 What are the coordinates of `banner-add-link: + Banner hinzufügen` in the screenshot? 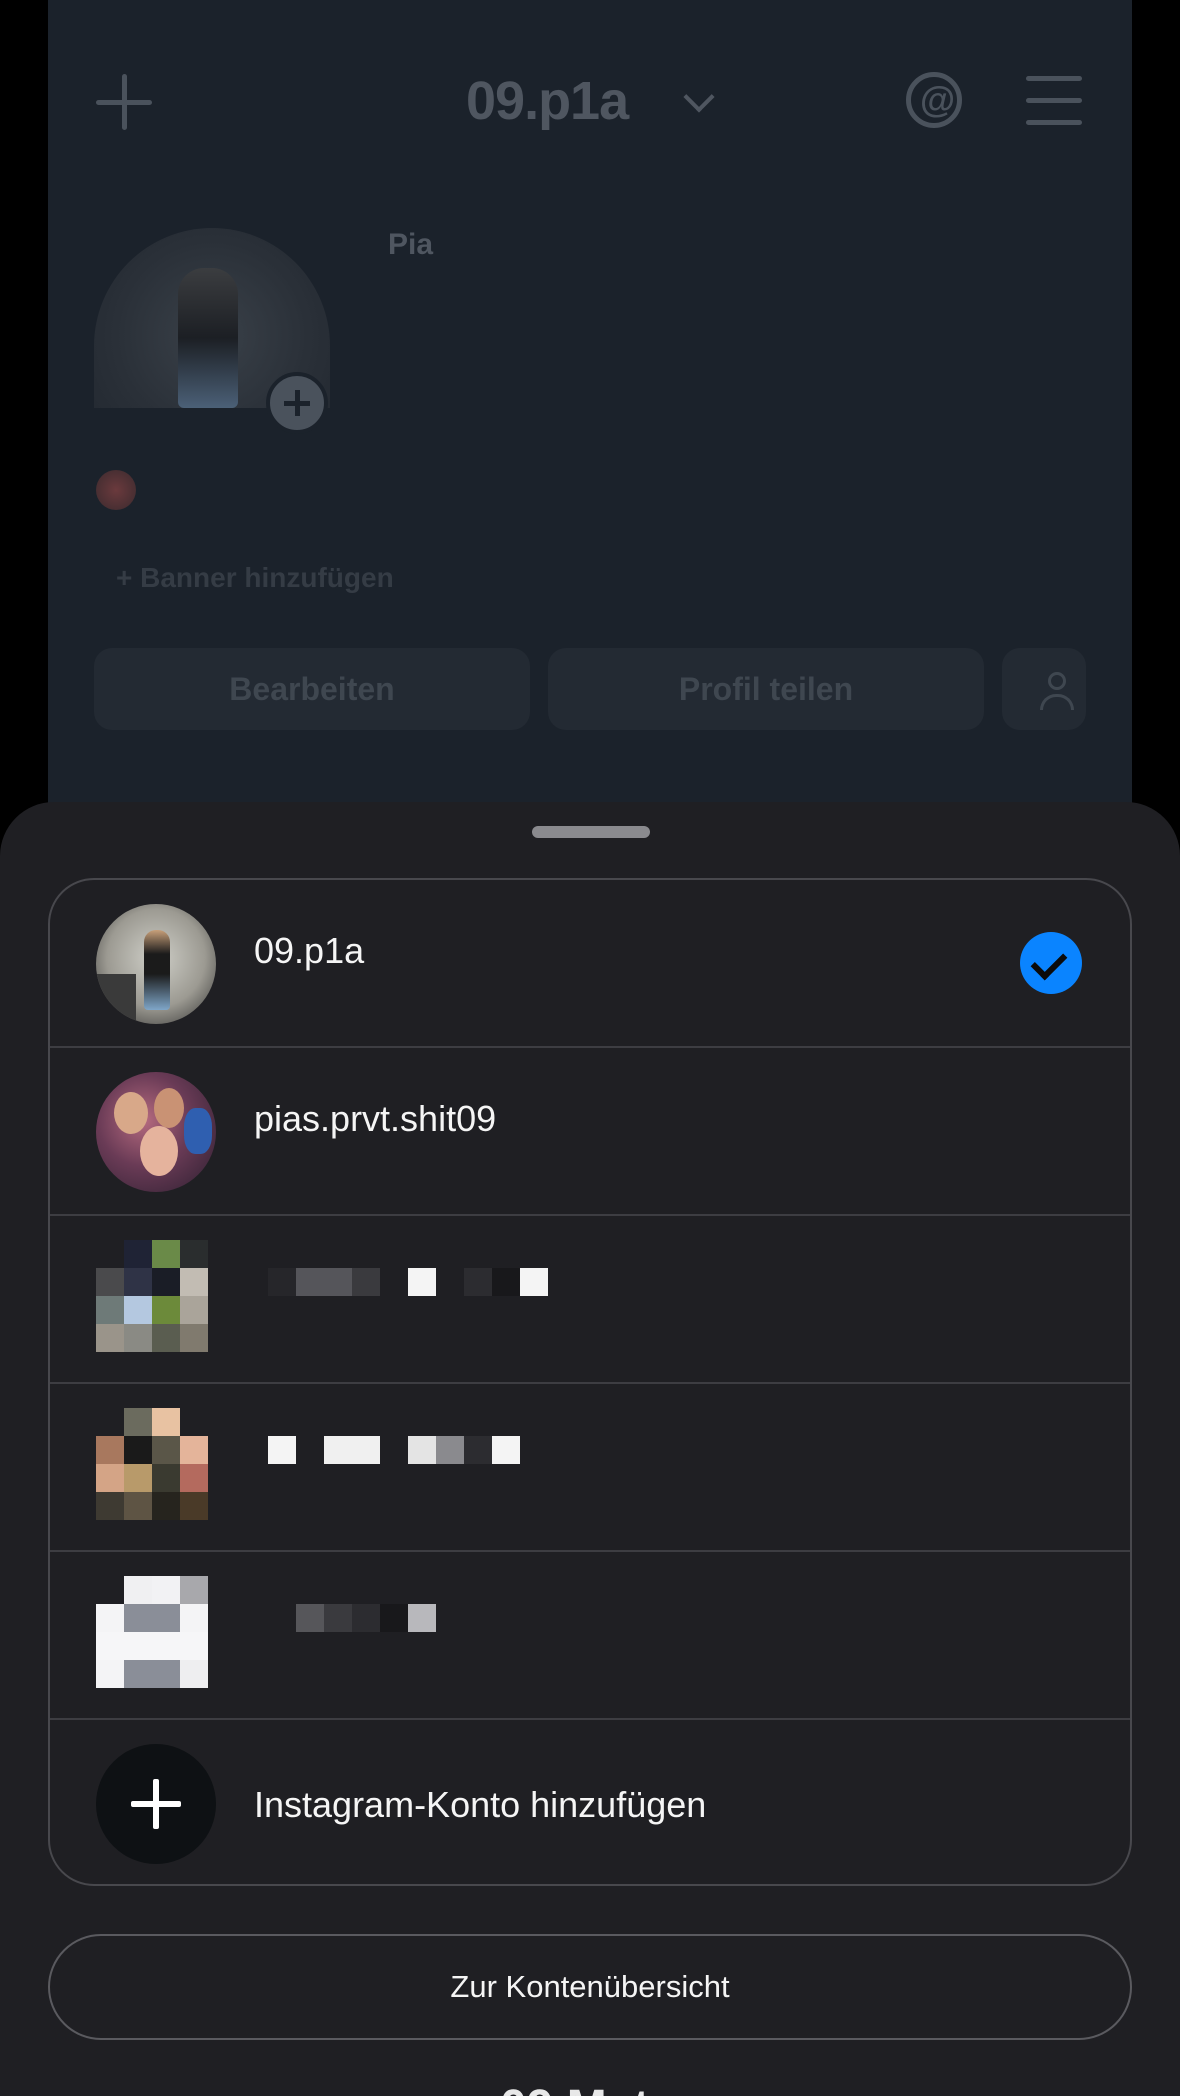 It's located at (255, 577).